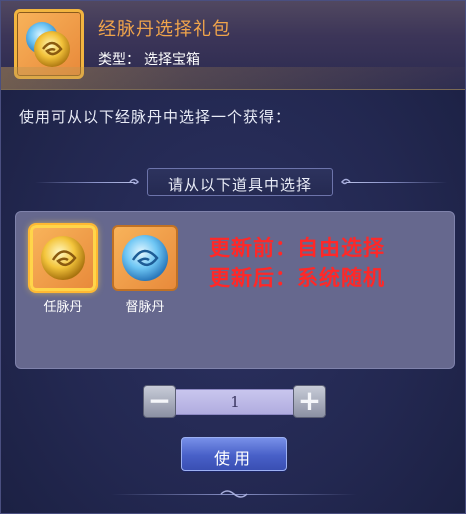 The height and width of the screenshot is (514, 466). Describe the element at coordinates (85, 182) in the screenshot. I see `divider-left` at that location.